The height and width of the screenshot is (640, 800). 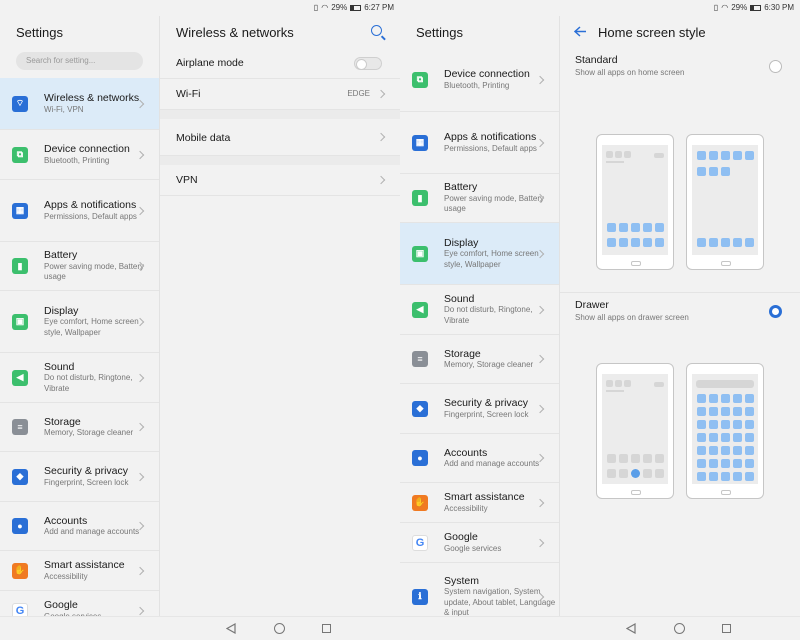 What do you see at coordinates (461, 242) in the screenshot?
I see `sidebar-item-label: Display` at bounding box center [461, 242].